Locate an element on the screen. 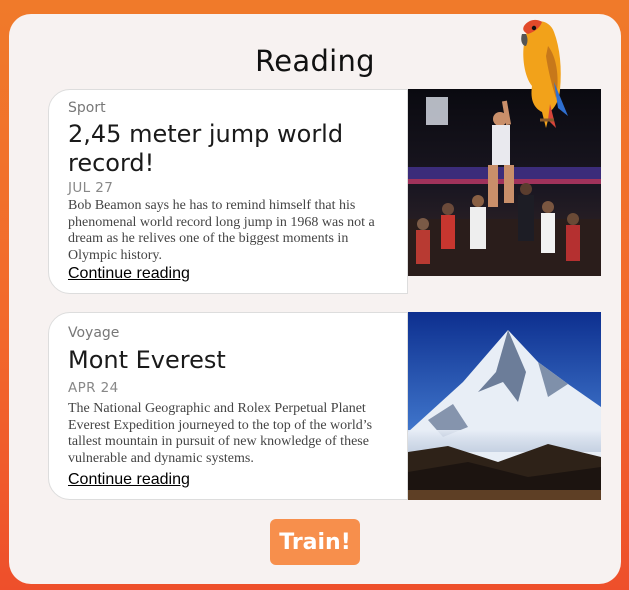 This screenshot has height=590, width=629. article-image is located at coordinates (504, 406).